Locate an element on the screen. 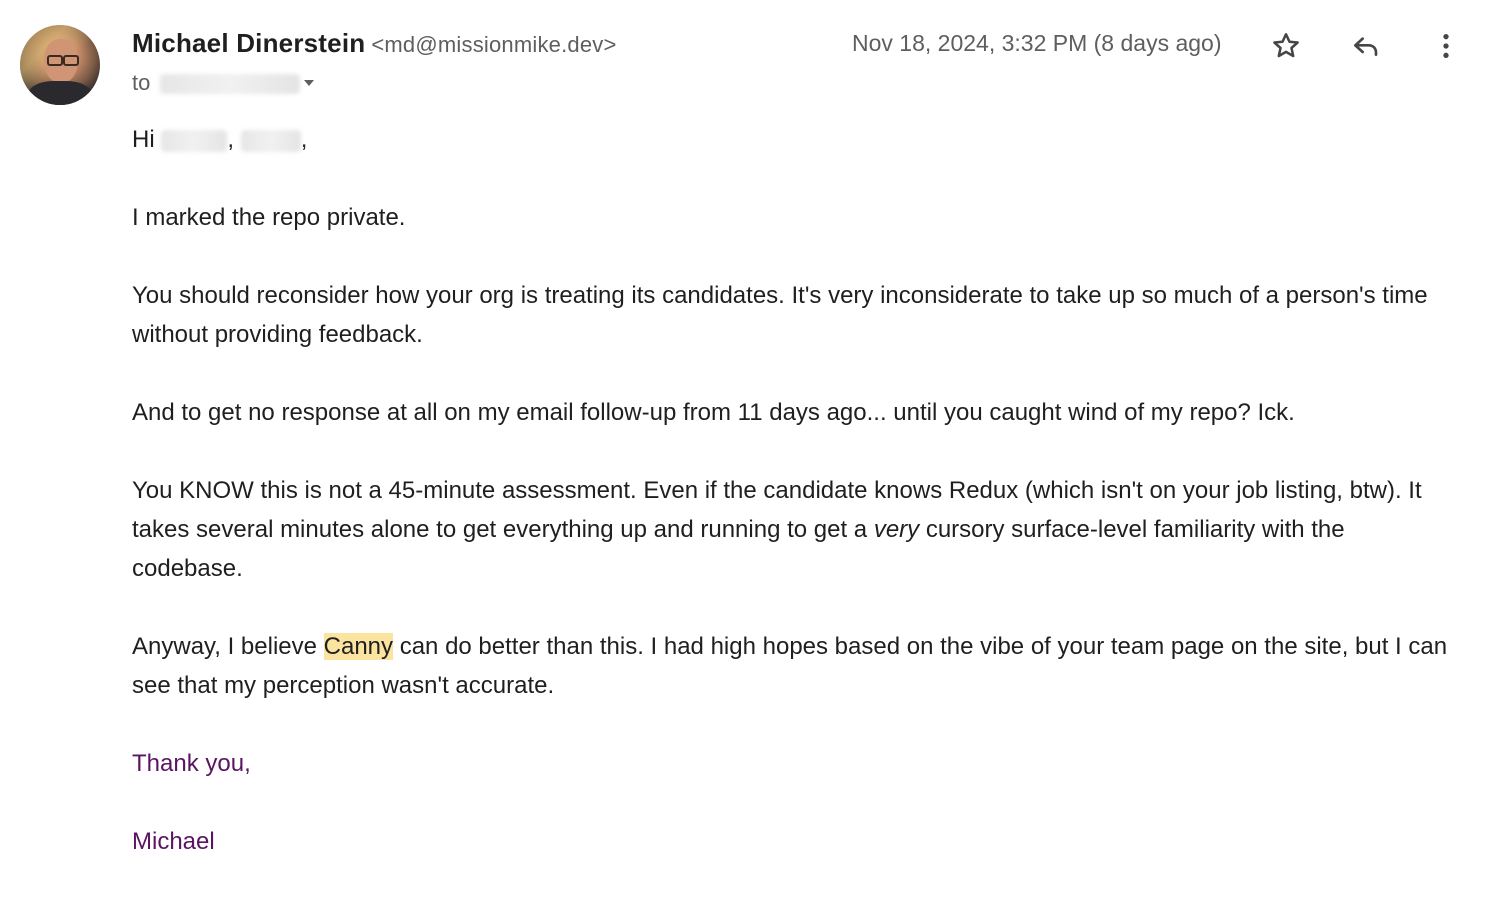 This screenshot has height=900, width=1494. sender-email: <md@missionmike.dev> is located at coordinates (493, 44).